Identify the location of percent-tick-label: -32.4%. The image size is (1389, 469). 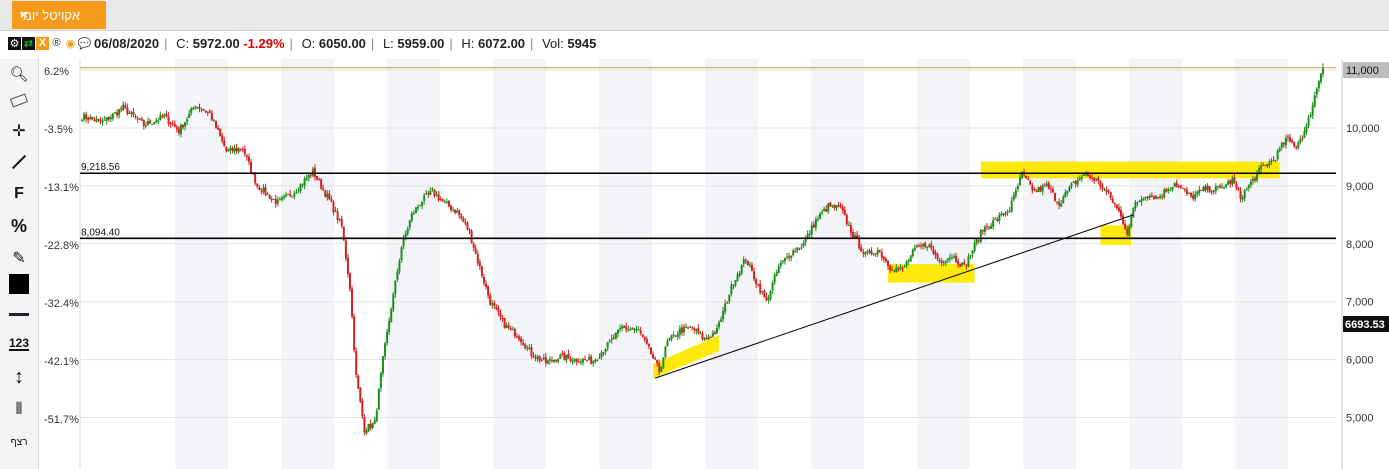
(61, 304).